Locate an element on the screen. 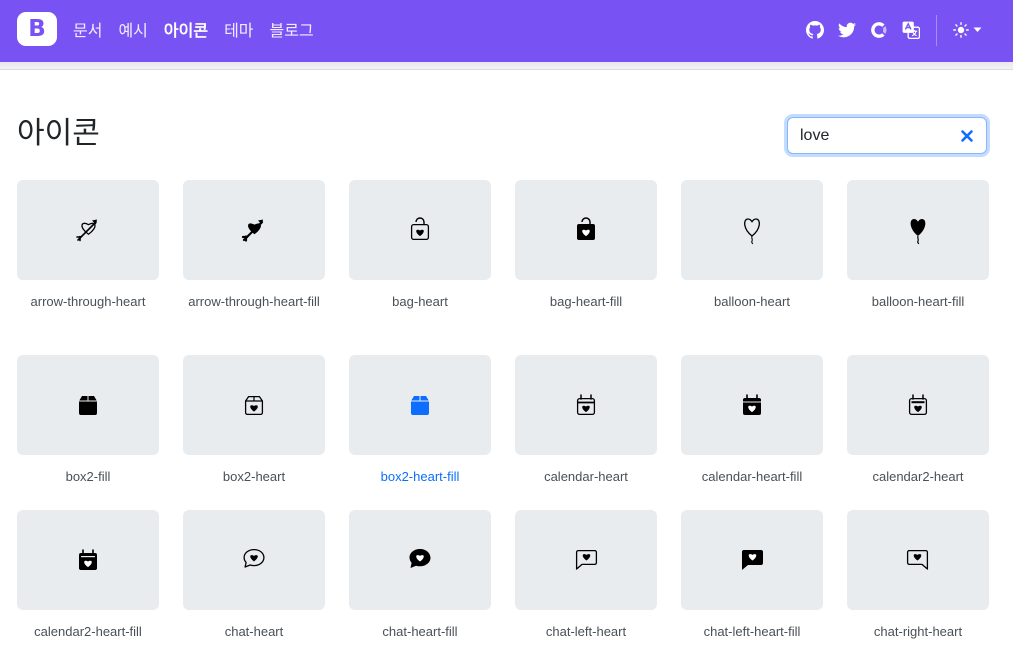  chat-left-heart-icon is located at coordinates (586, 559).